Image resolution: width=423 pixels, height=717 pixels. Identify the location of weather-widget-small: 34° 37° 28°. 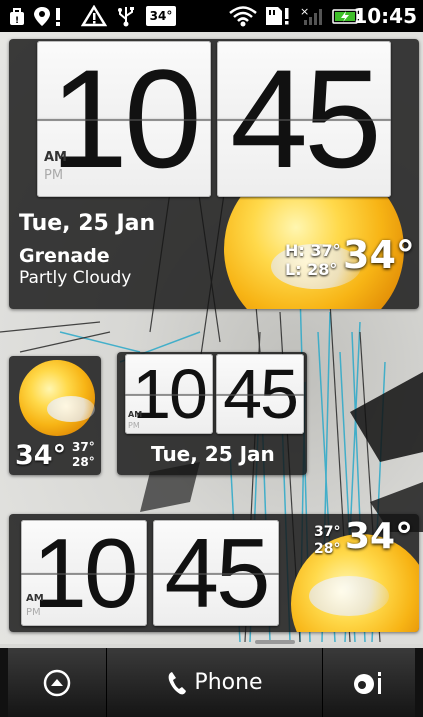
(55, 415).